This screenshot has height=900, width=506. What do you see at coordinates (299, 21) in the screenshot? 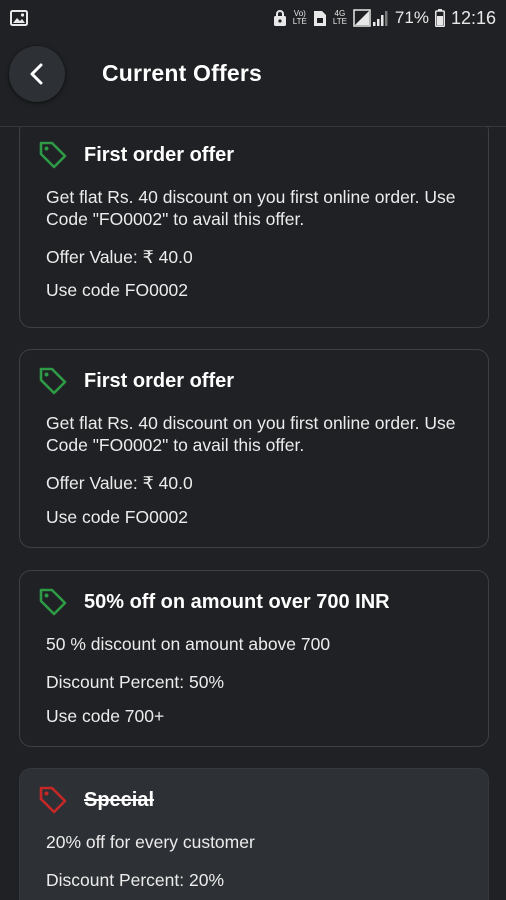
I see `volte-bottom-label: LTE` at bounding box center [299, 21].